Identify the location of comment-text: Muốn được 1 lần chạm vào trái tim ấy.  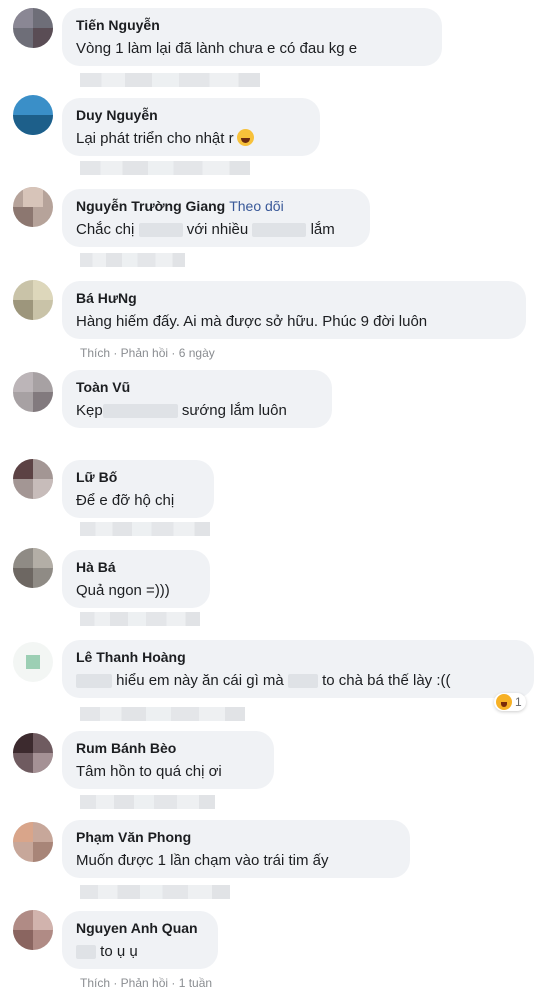
(202, 860).